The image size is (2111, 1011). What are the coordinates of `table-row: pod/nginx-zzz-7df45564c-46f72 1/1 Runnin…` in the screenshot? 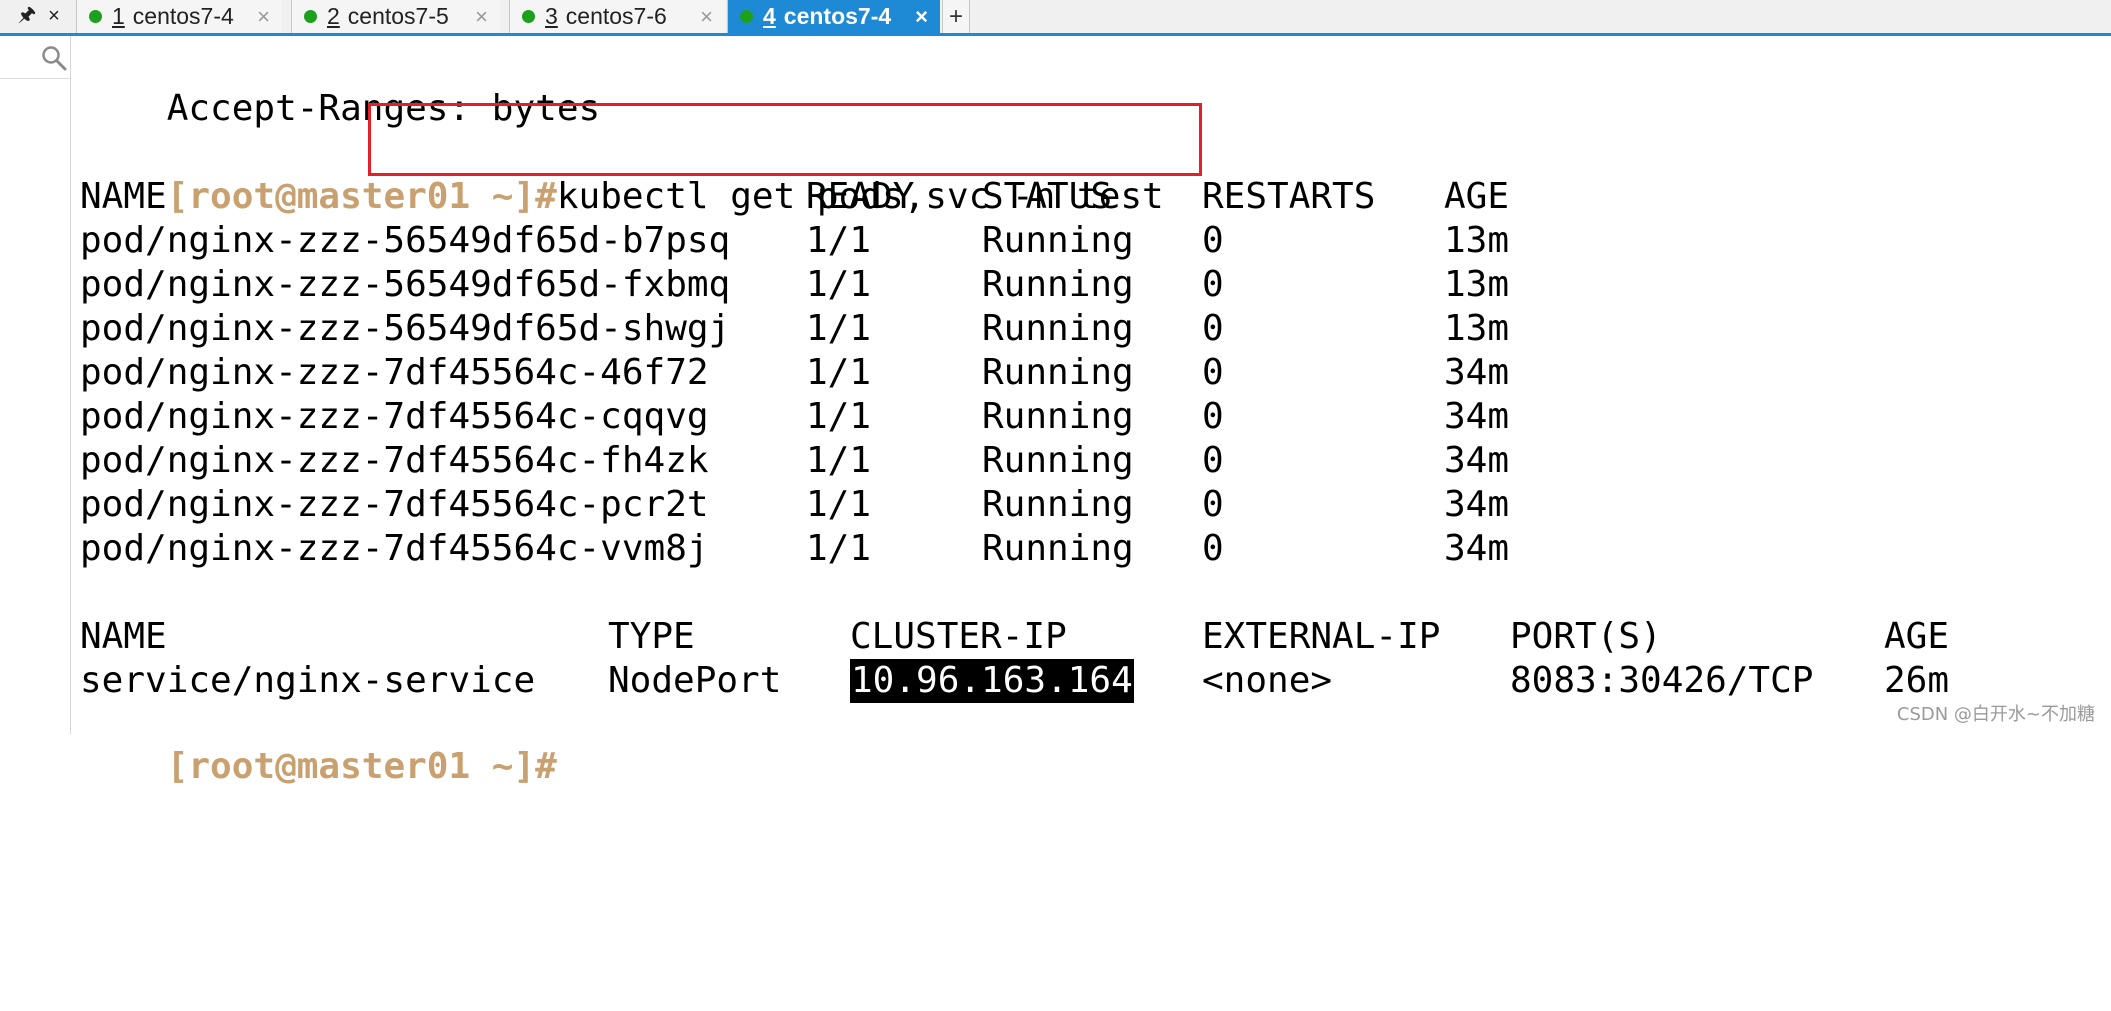 It's located at (794, 373).